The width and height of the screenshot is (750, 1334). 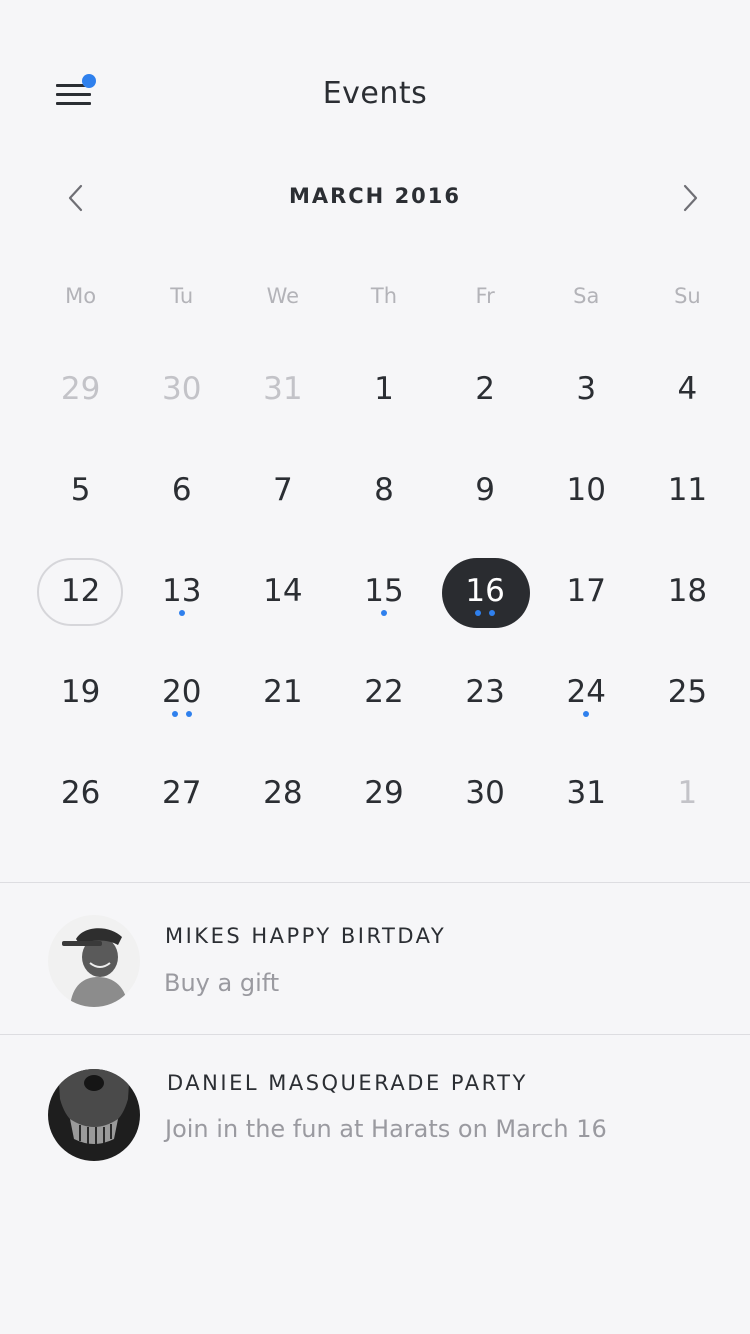 I want to click on calendar-day: 22, so click(x=383, y=693).